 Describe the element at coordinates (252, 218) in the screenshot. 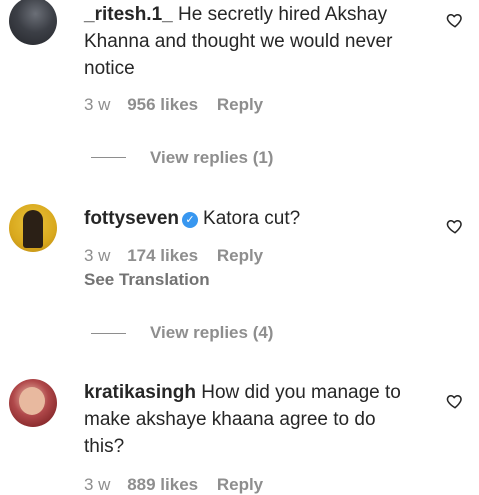

I see `comment-text: Katora cut?` at that location.